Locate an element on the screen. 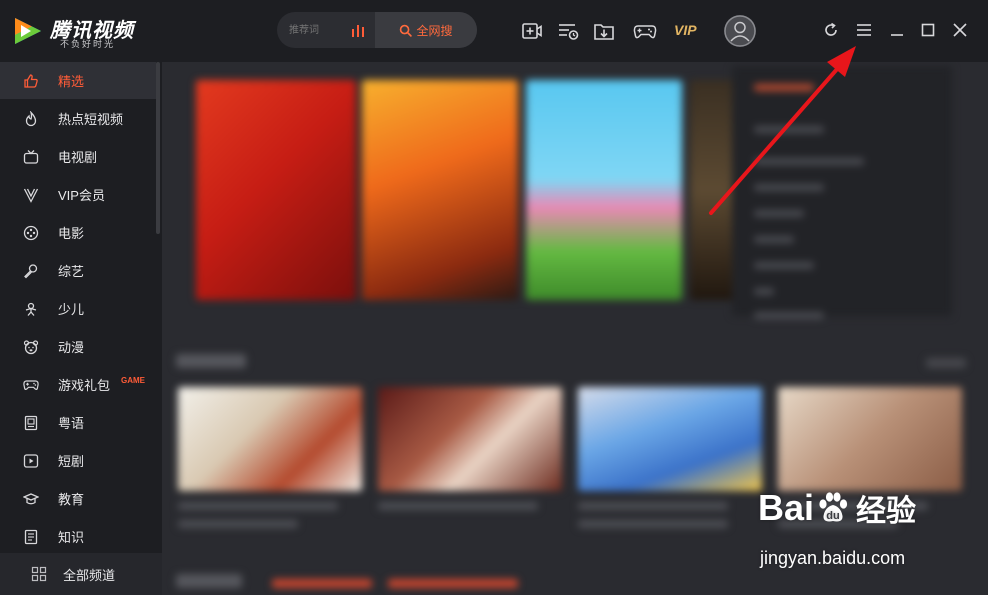 This screenshot has width=988, height=595. avatar is located at coordinates (740, 31).